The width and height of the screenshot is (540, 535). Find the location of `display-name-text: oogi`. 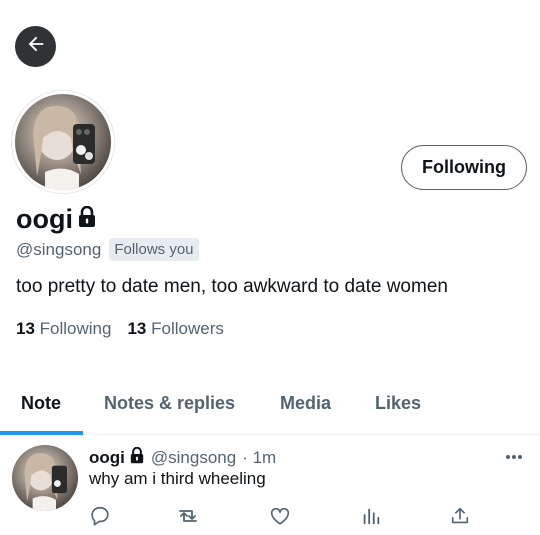

display-name-text: oogi is located at coordinates (44, 219).